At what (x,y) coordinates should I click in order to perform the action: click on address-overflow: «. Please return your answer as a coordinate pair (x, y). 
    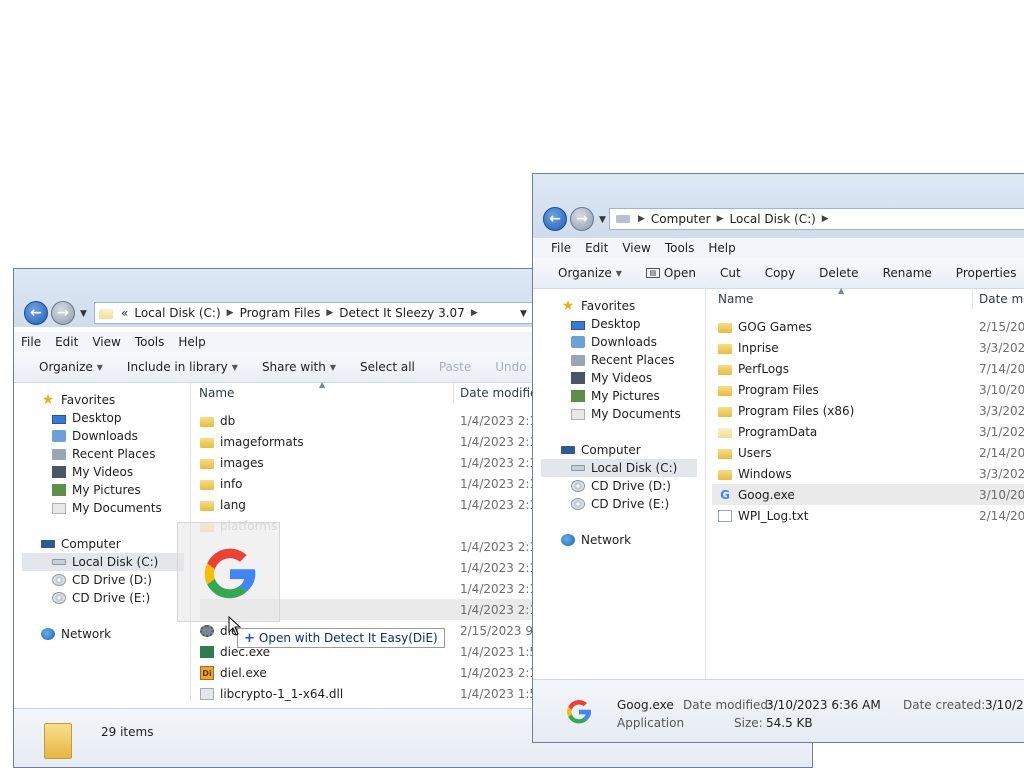
    Looking at the image, I should click on (122, 313).